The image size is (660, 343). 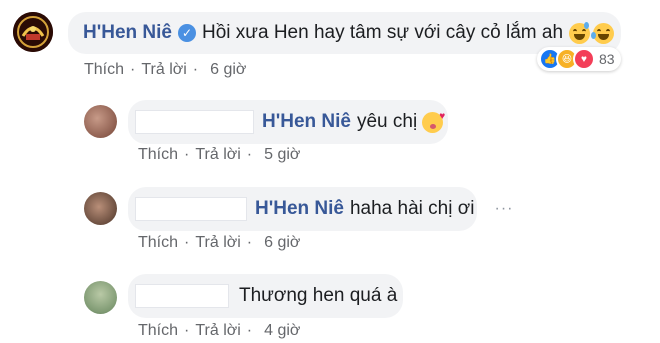 I want to click on reply-actions: Thích · Trả lời · 6 giờ, so click(x=219, y=243).